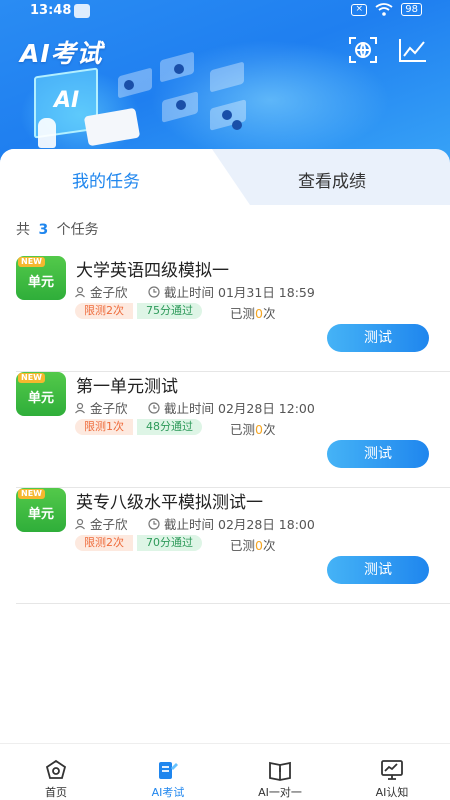 The height and width of the screenshot is (800, 450). Describe the element at coordinates (43, 230) in the screenshot. I see `task-count-number: 3` at that location.